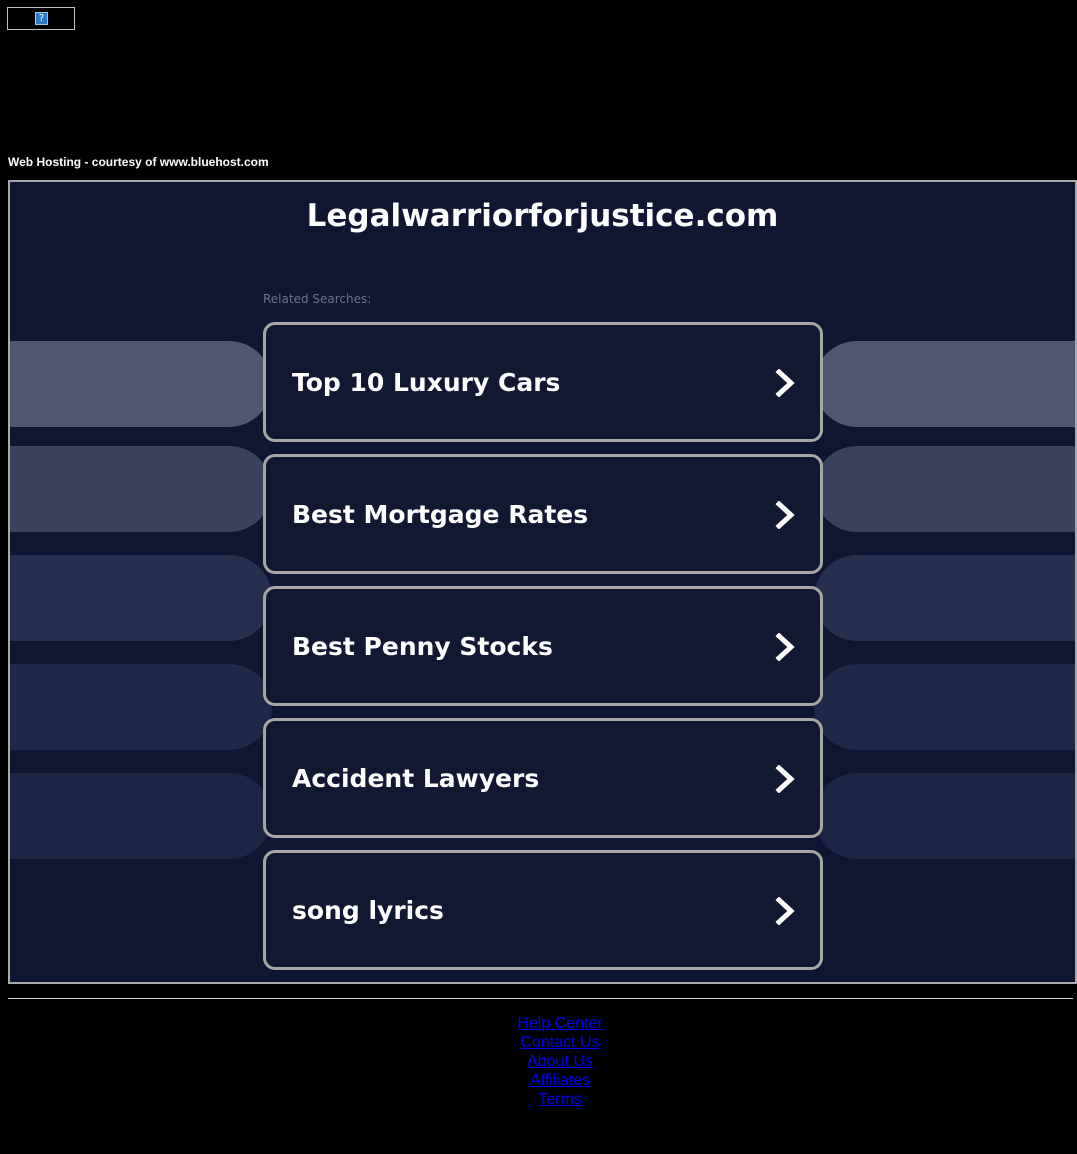 The height and width of the screenshot is (1154, 1077). What do you see at coordinates (538, 1080) in the screenshot?
I see `affiliates-link: Affiliates` at bounding box center [538, 1080].